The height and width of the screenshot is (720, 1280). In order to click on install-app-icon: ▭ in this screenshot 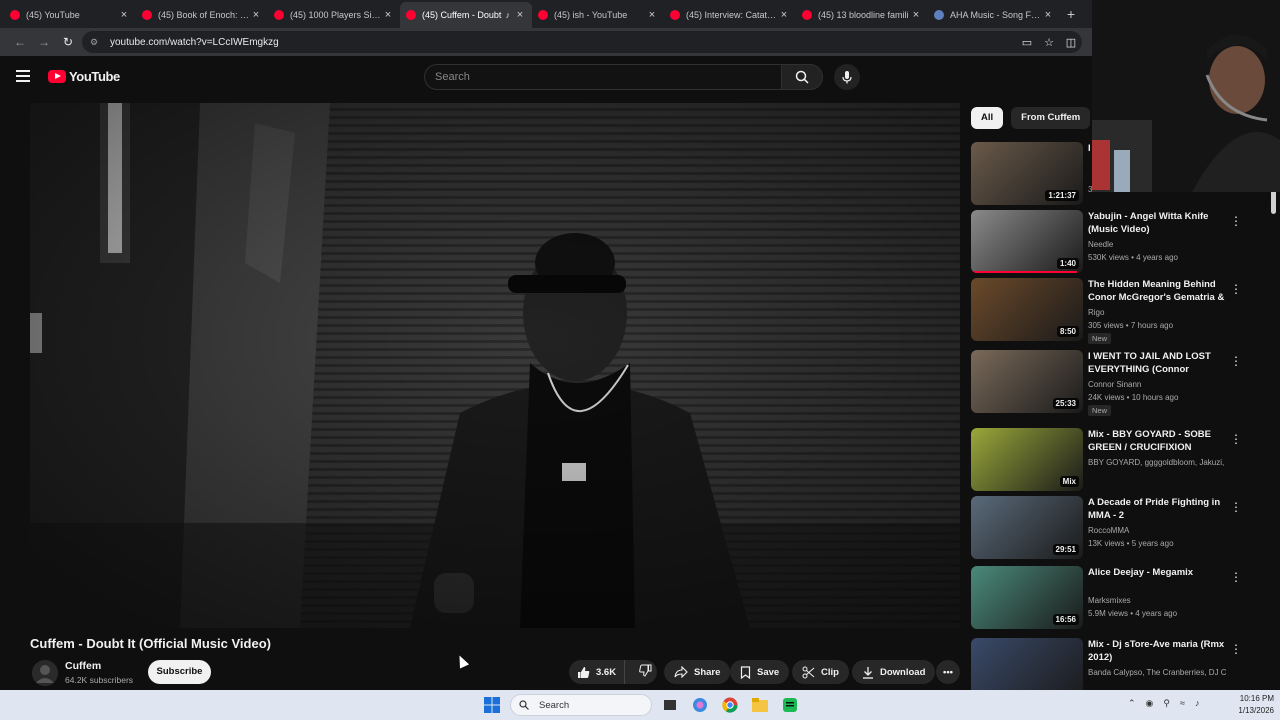, I will do `click(1027, 42)`.